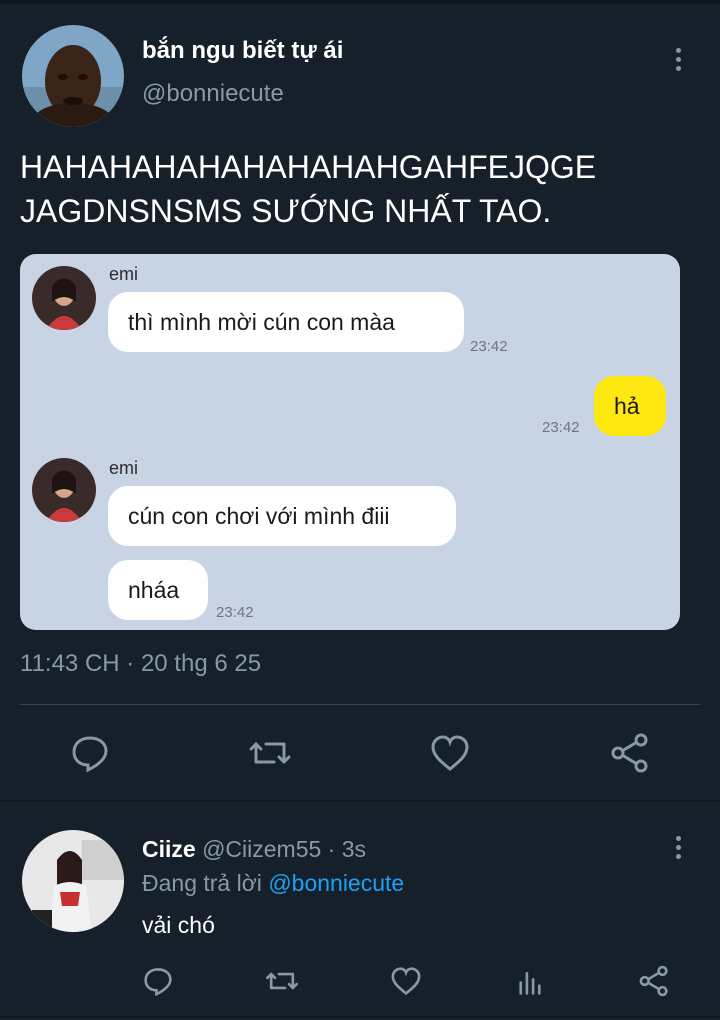 The height and width of the screenshot is (1020, 720). What do you see at coordinates (344, 849) in the screenshot?
I see `reply-age: · 3s` at bounding box center [344, 849].